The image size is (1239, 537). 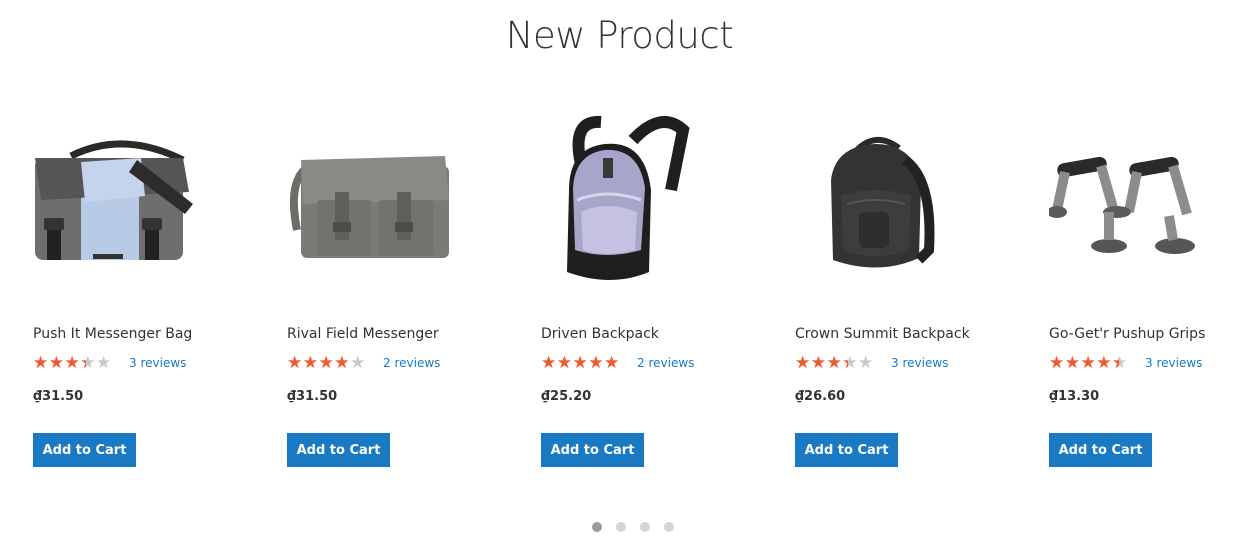 What do you see at coordinates (628, 197) in the screenshot?
I see `backpack-icon` at bounding box center [628, 197].